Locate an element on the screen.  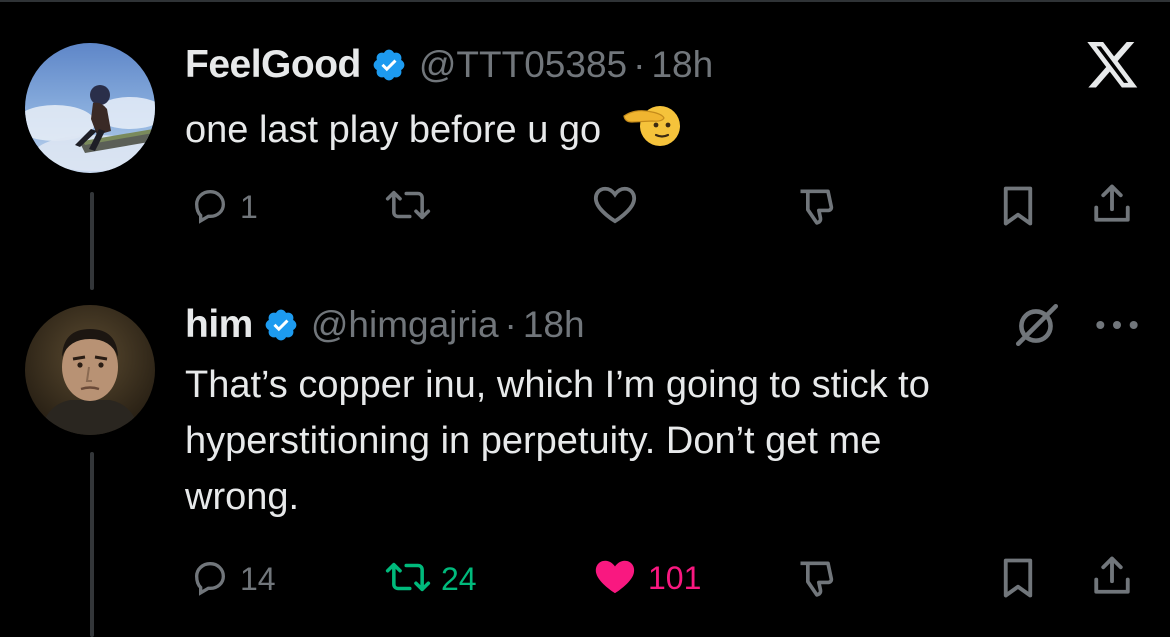
retweet-button is located at coordinates (413, 207).